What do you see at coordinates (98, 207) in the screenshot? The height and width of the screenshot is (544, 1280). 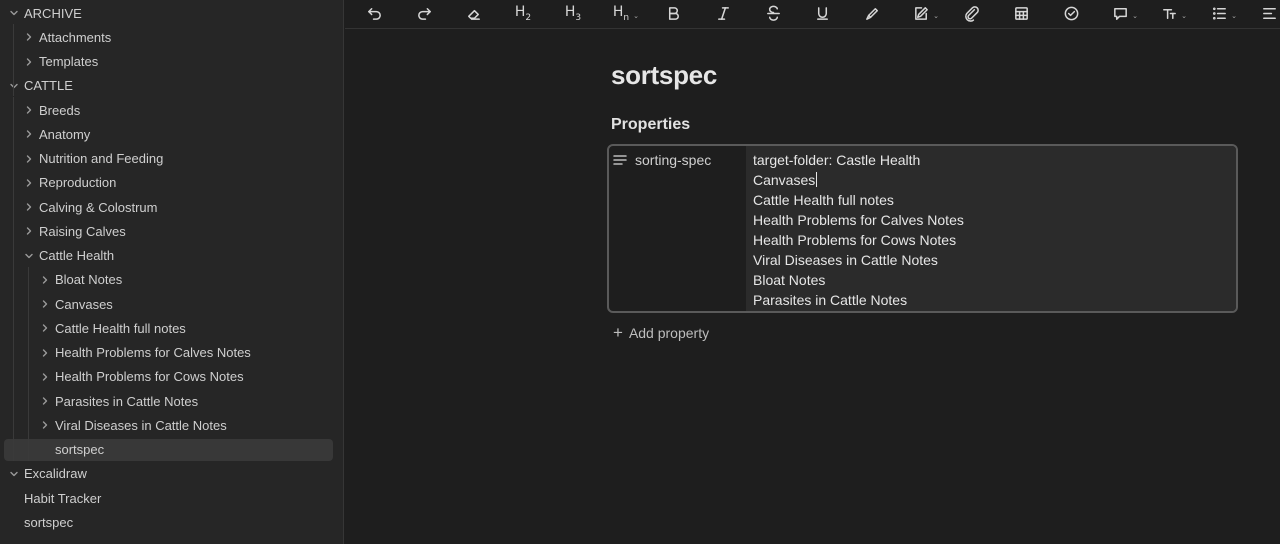 I see `sidebar-item-label: Calving & Colostrum` at bounding box center [98, 207].